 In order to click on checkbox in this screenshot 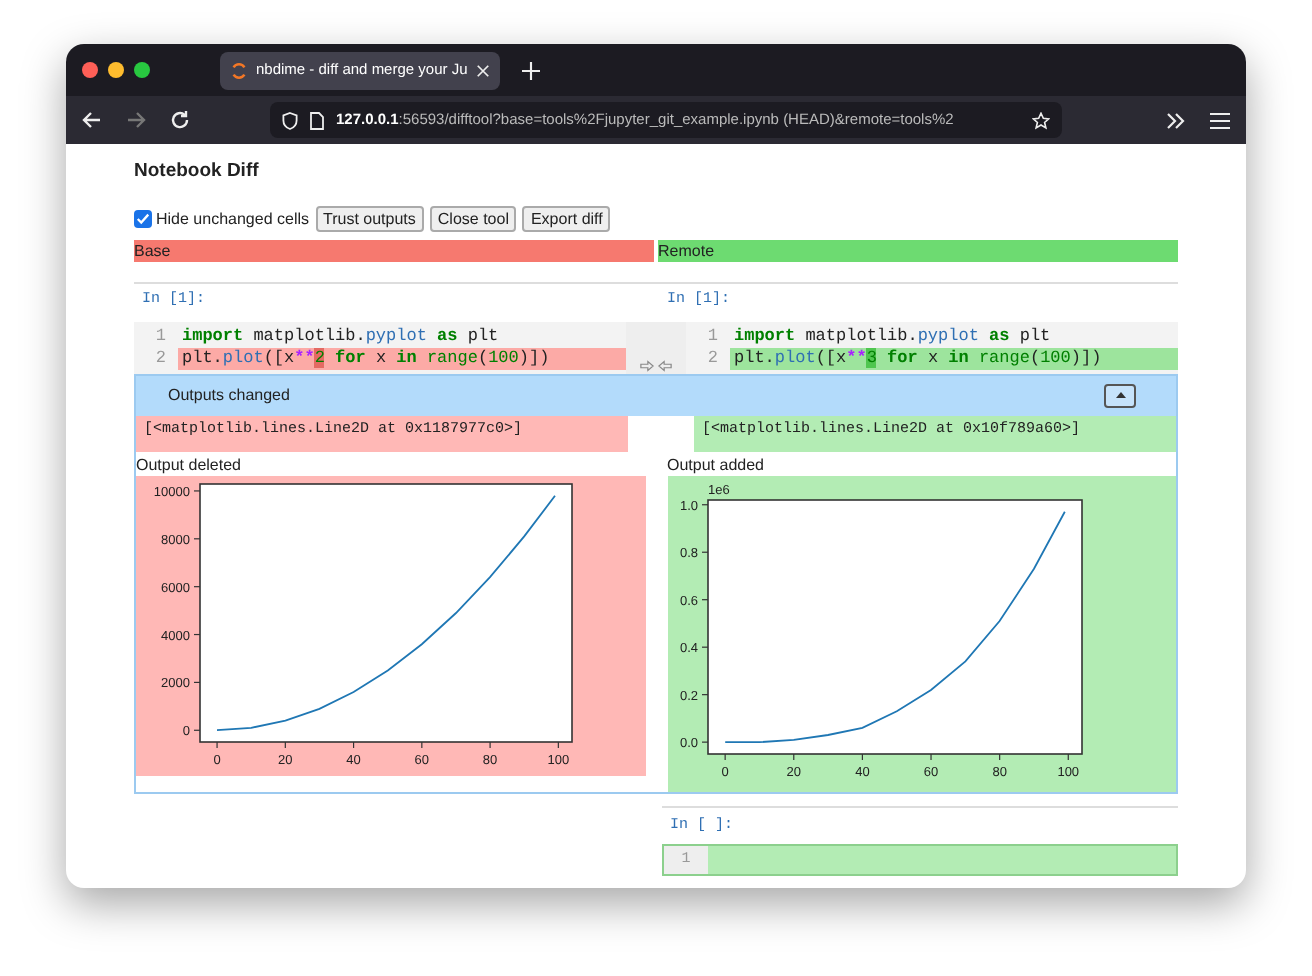, I will do `click(143, 219)`.